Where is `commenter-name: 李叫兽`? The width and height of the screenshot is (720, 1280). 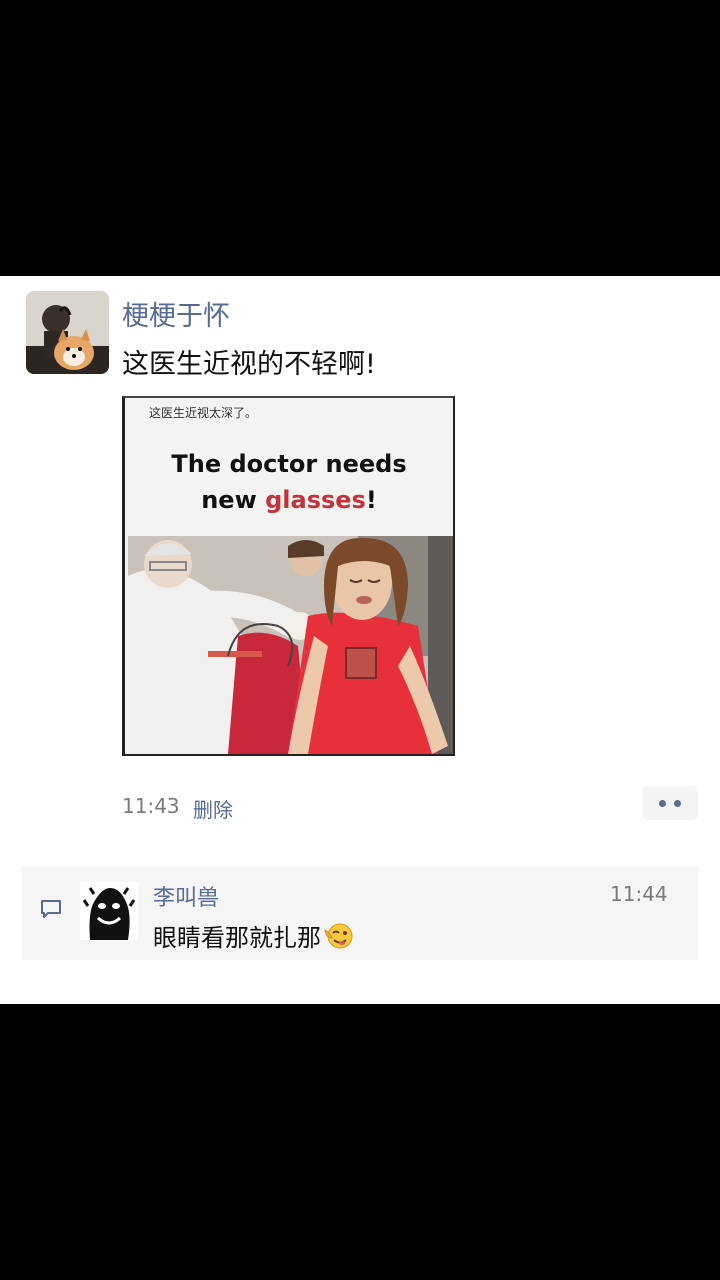 commenter-name: 李叫兽 is located at coordinates (186, 896).